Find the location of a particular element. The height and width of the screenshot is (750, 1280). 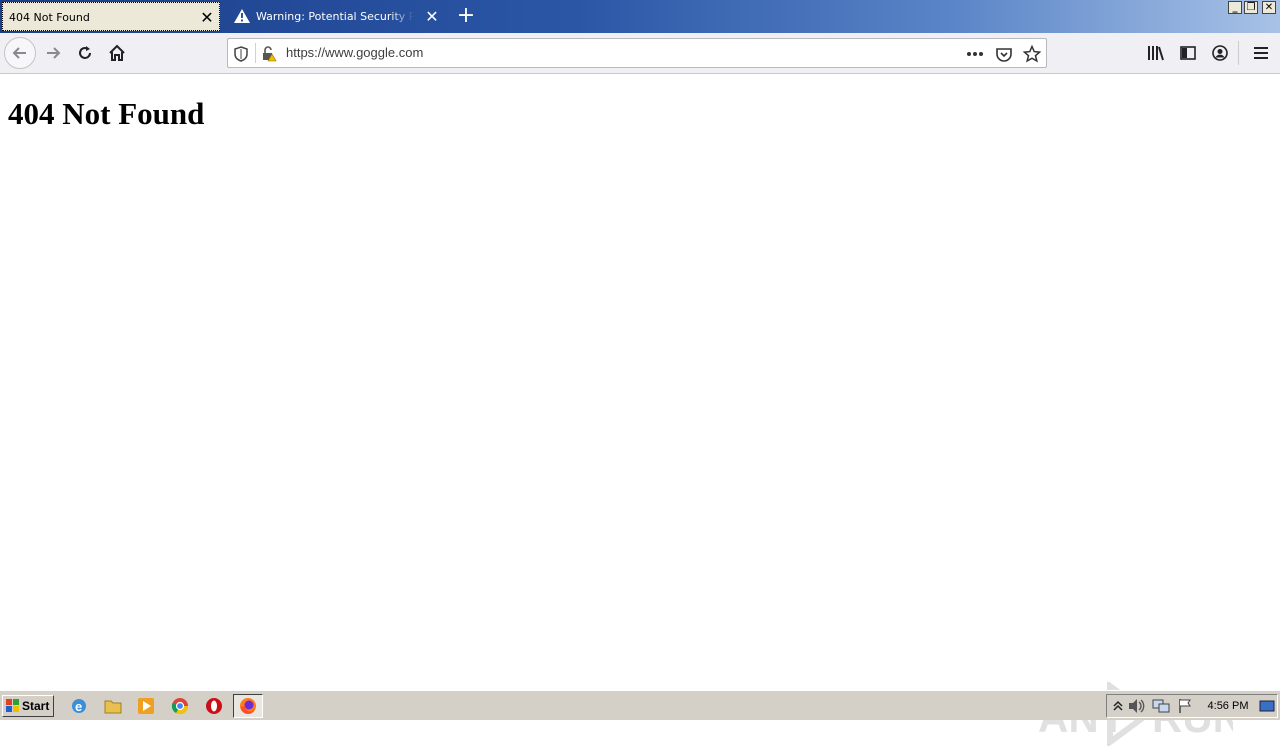

sidebar-icon is located at coordinates (1188, 53).